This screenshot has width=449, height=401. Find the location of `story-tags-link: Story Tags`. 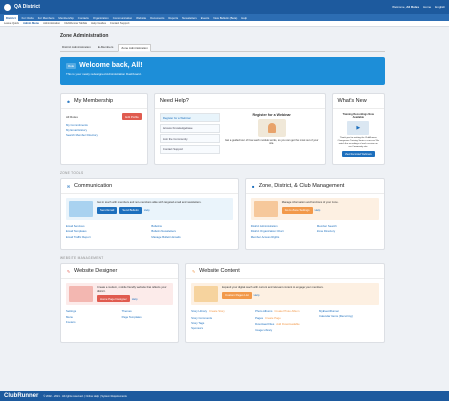

story-tags-link: Story Tags is located at coordinates (221, 323).